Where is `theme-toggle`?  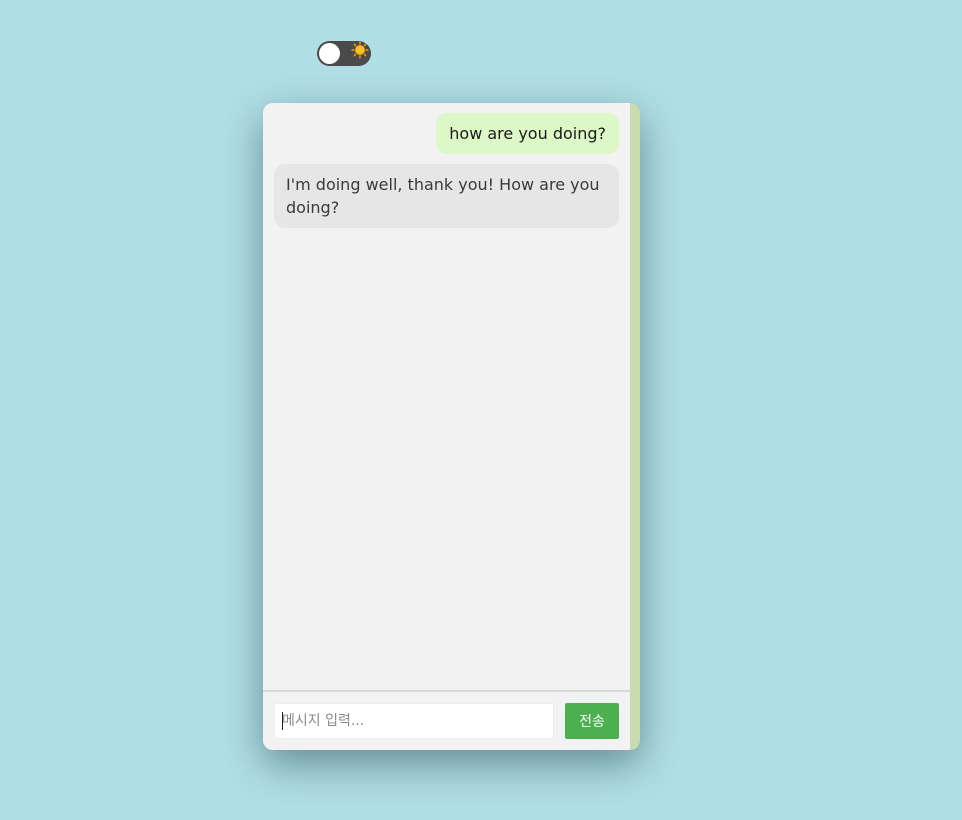
theme-toggle is located at coordinates (344, 53).